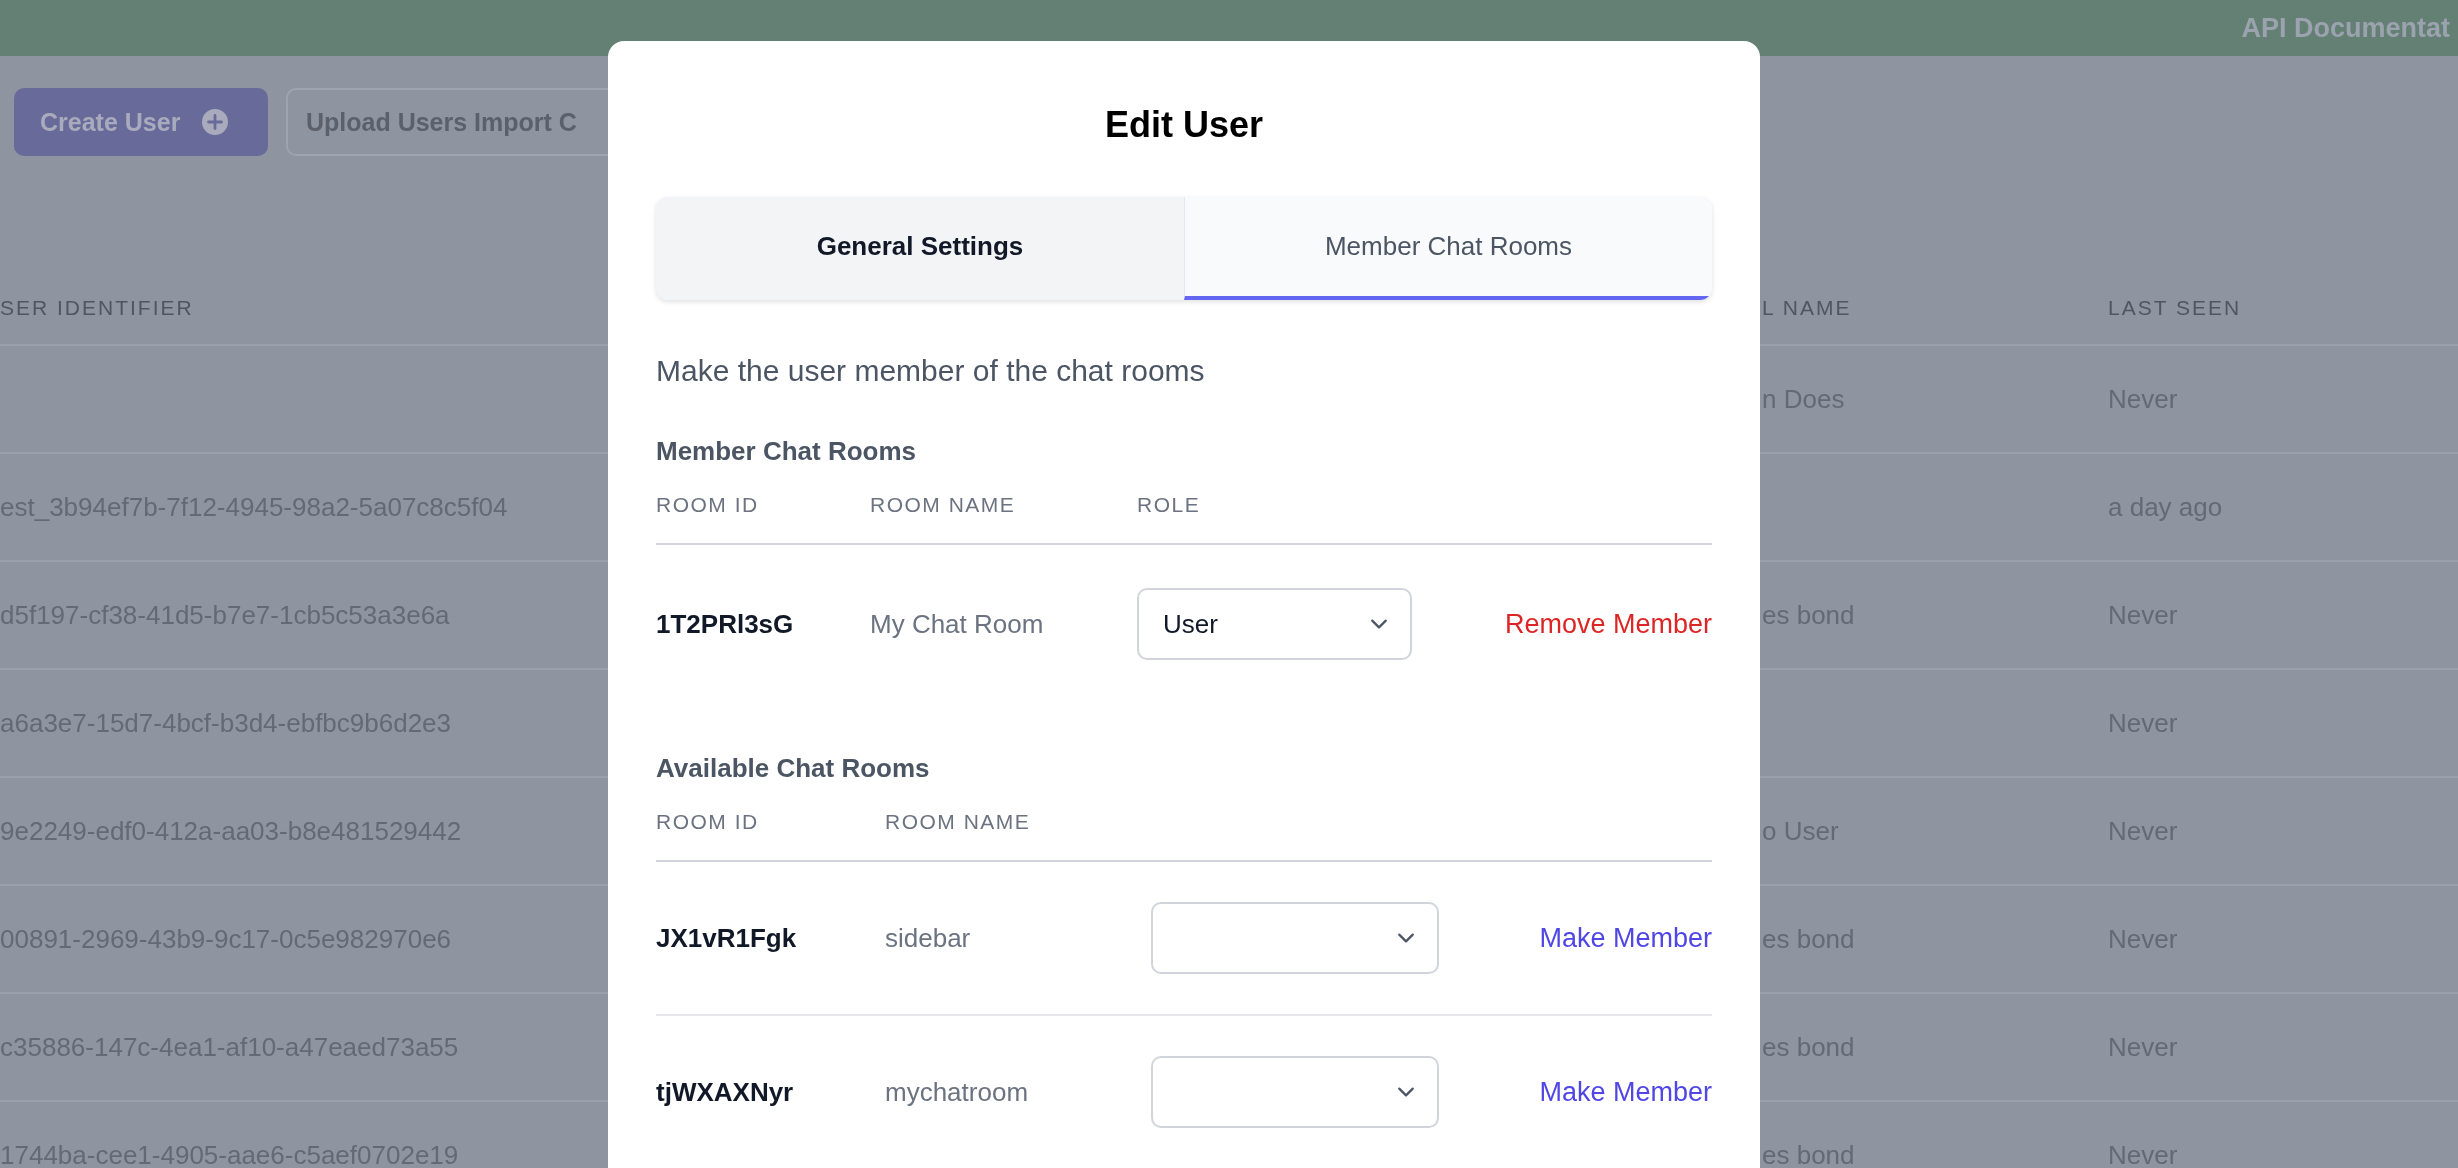  What do you see at coordinates (957, 624) in the screenshot?
I see `room-name: My Chat Room` at bounding box center [957, 624].